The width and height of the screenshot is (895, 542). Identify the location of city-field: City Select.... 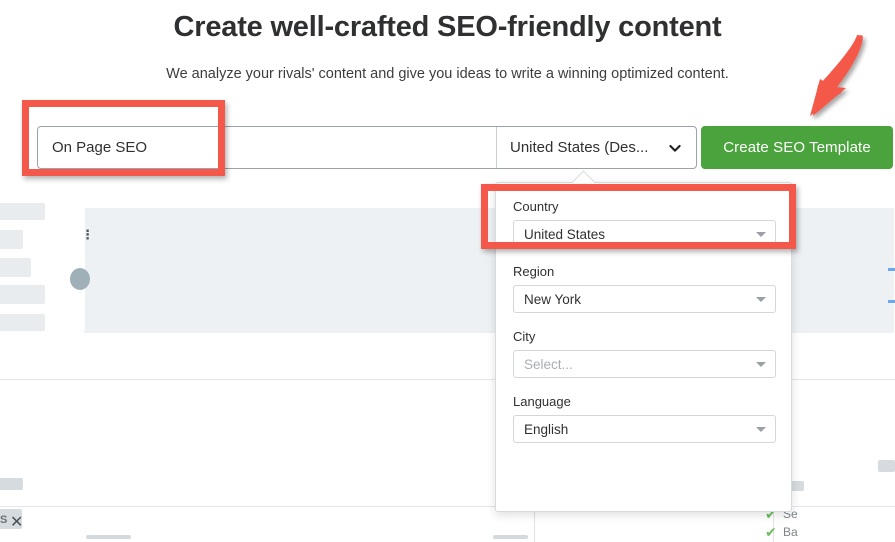
(644, 353).